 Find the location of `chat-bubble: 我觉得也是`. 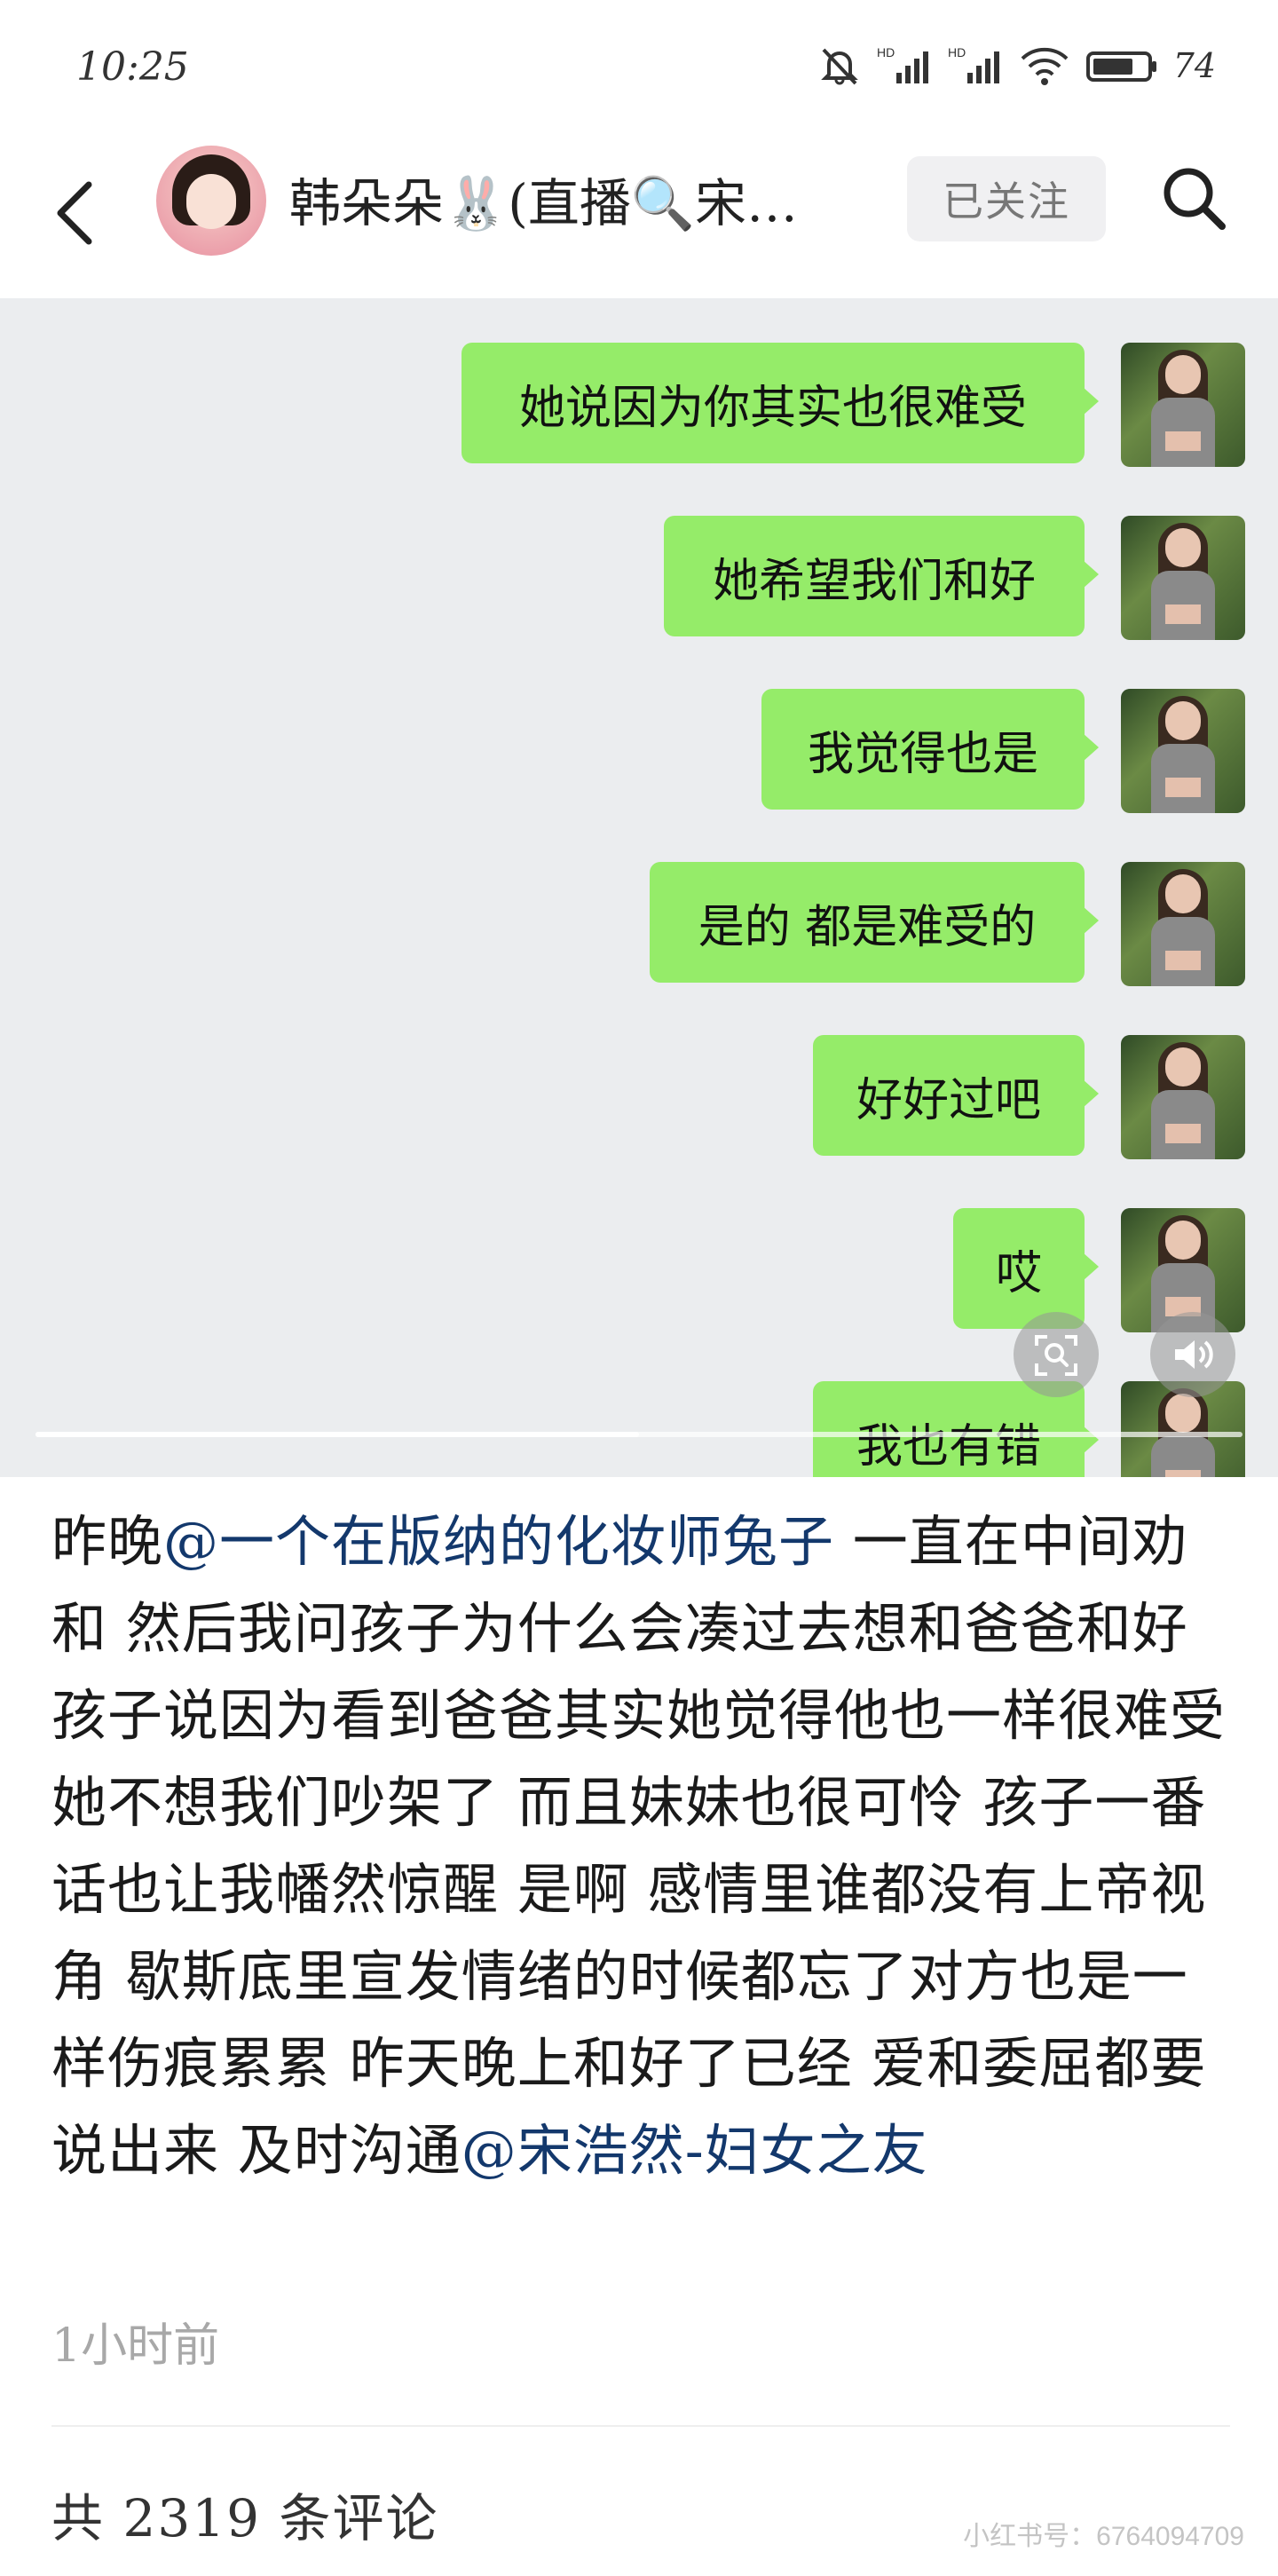

chat-bubble: 我觉得也是 is located at coordinates (930, 749).